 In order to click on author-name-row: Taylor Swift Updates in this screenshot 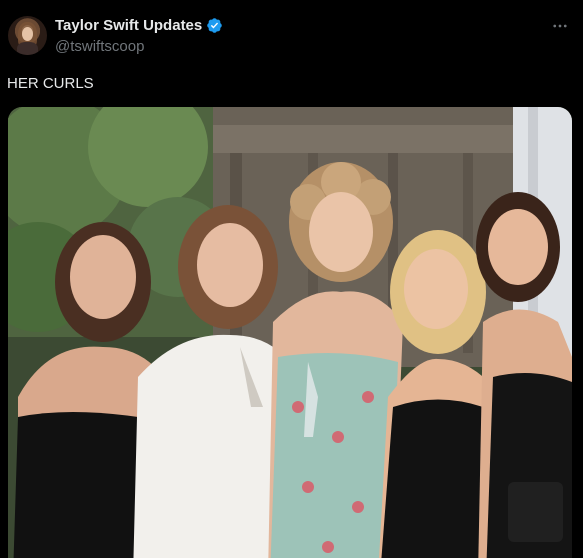, I will do `click(139, 25)`.